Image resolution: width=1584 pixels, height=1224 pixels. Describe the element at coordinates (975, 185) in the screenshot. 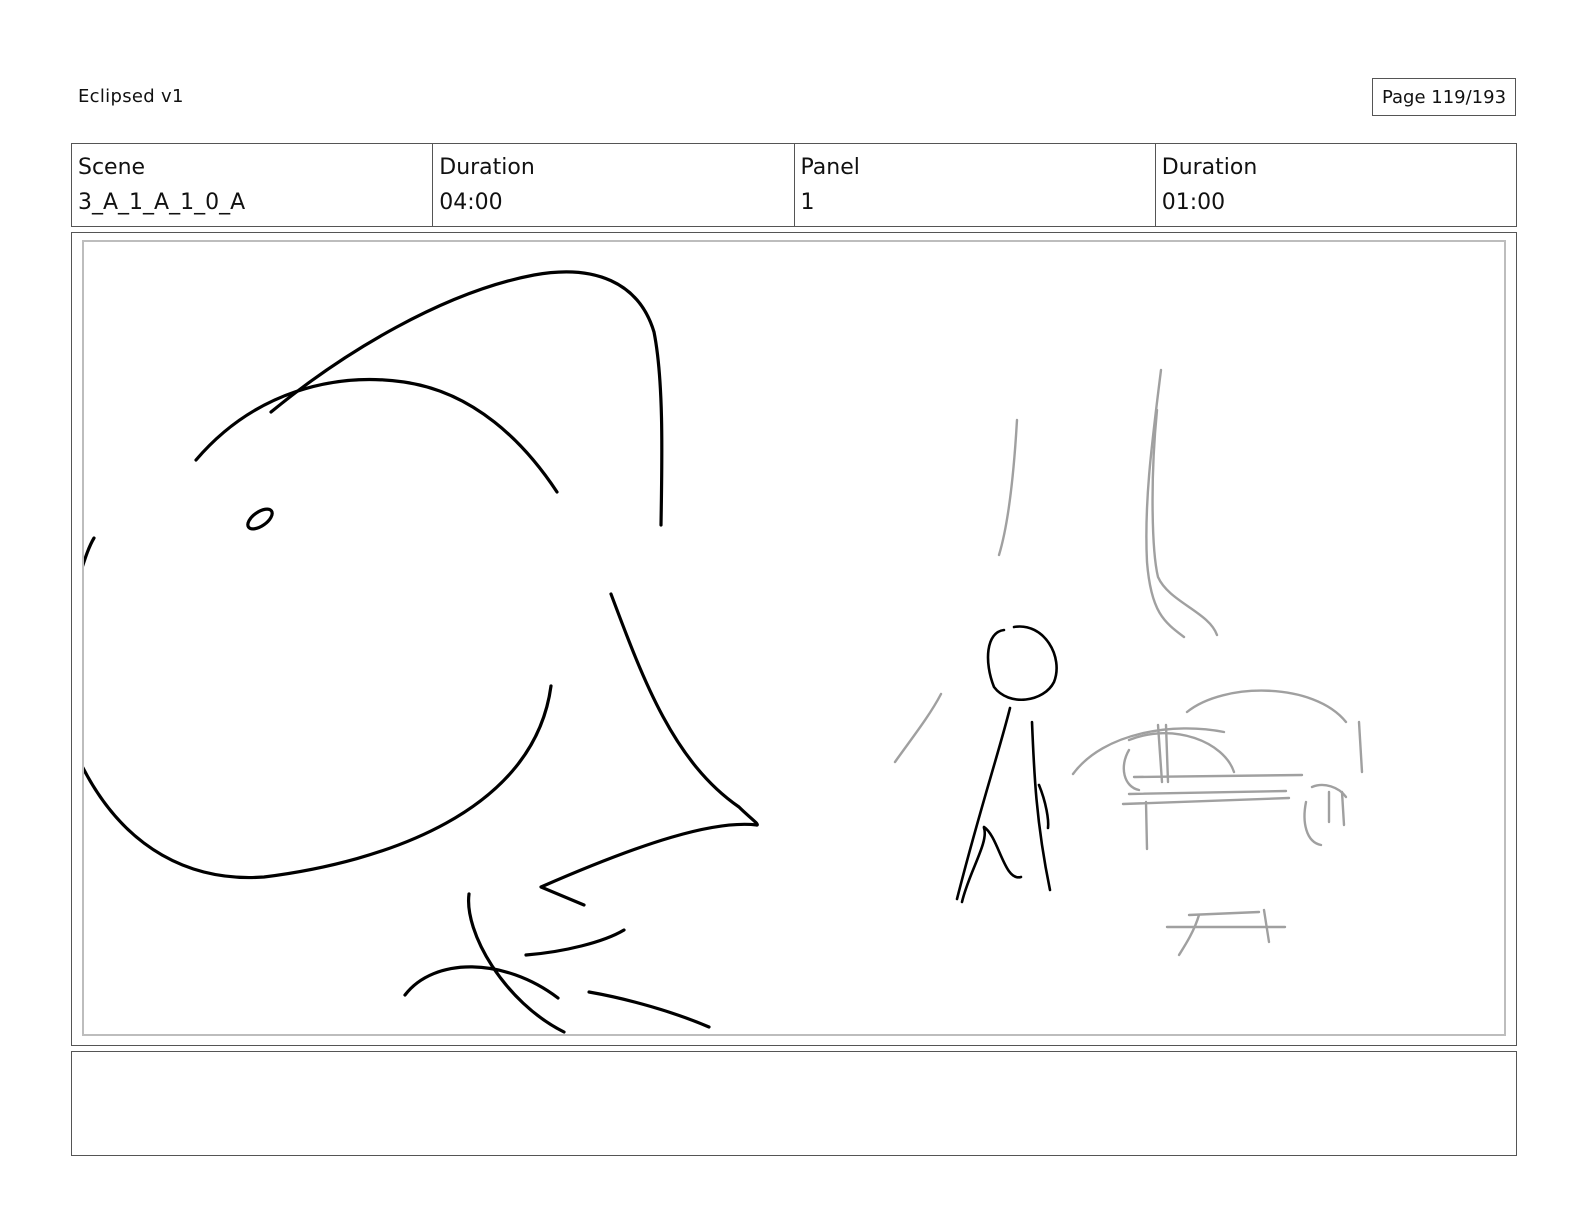

I see `panel-cell: Panel 1` at that location.